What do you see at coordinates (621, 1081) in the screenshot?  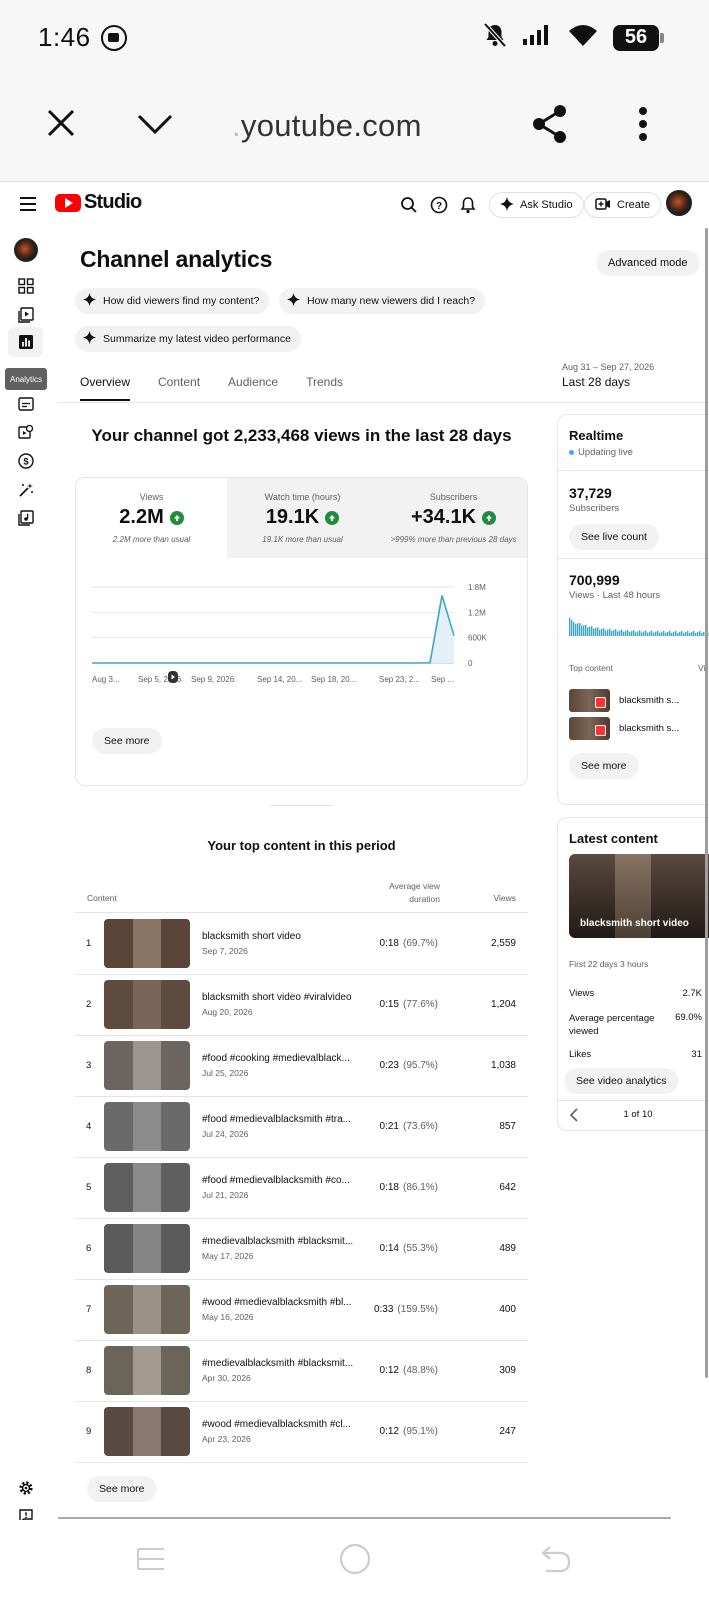 I see `see-video-analytics-button: See video analytics` at bounding box center [621, 1081].